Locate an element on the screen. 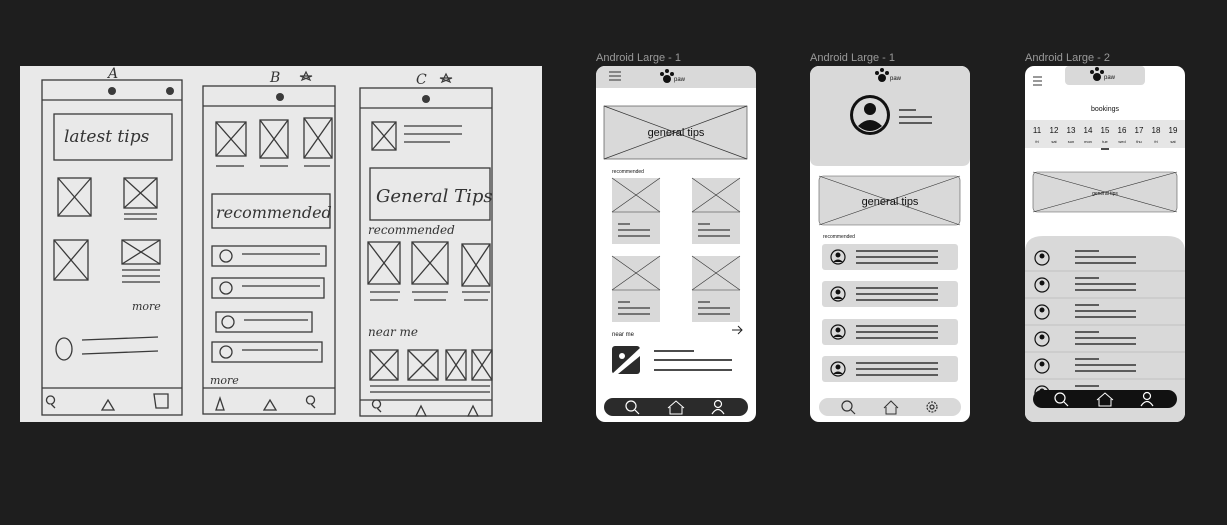 This screenshot has height=525, width=1227. frame-2-wireframe: paw general tips recommended is located at coordinates (890, 241).